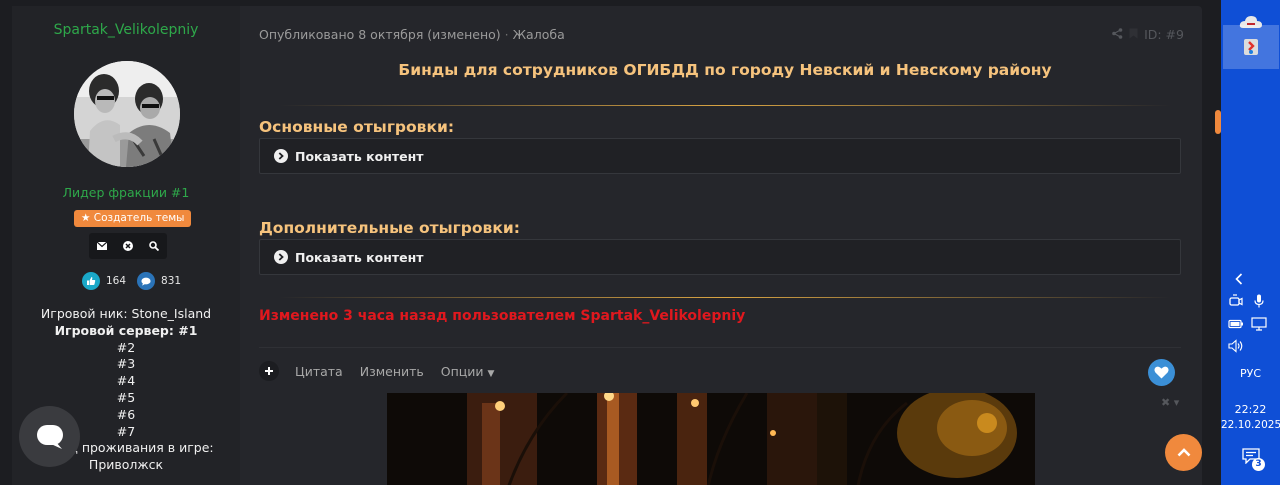 The width and height of the screenshot is (1280, 485). What do you see at coordinates (1258, 464) in the screenshot?
I see `notification-count: 3` at bounding box center [1258, 464].